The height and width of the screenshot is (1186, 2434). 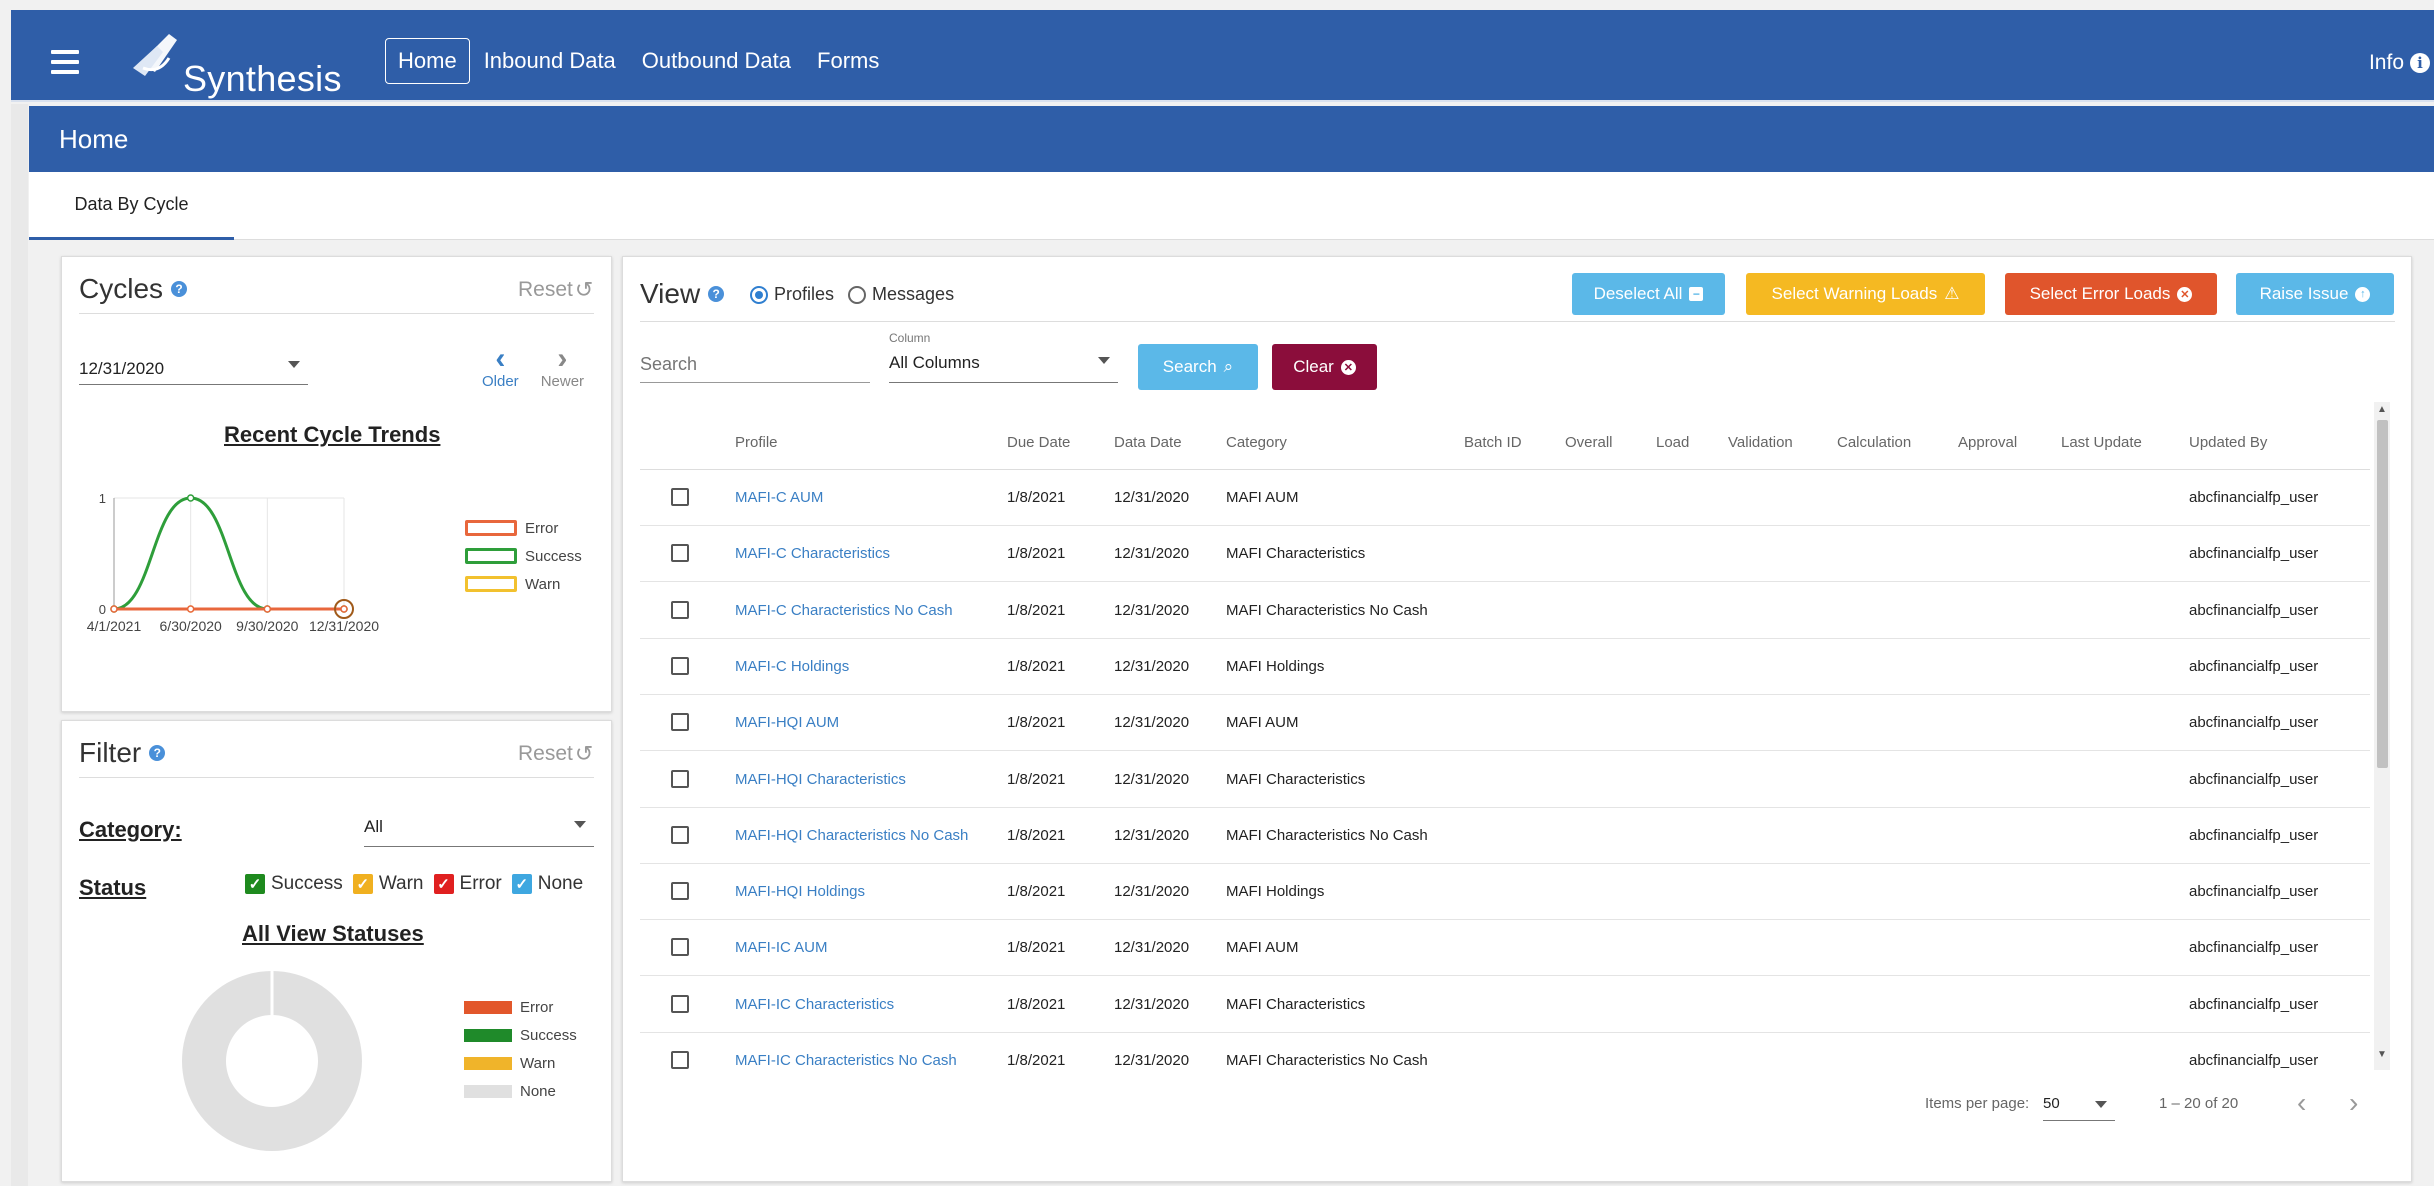 I want to click on reset-label: Reset, so click(x=545, y=753).